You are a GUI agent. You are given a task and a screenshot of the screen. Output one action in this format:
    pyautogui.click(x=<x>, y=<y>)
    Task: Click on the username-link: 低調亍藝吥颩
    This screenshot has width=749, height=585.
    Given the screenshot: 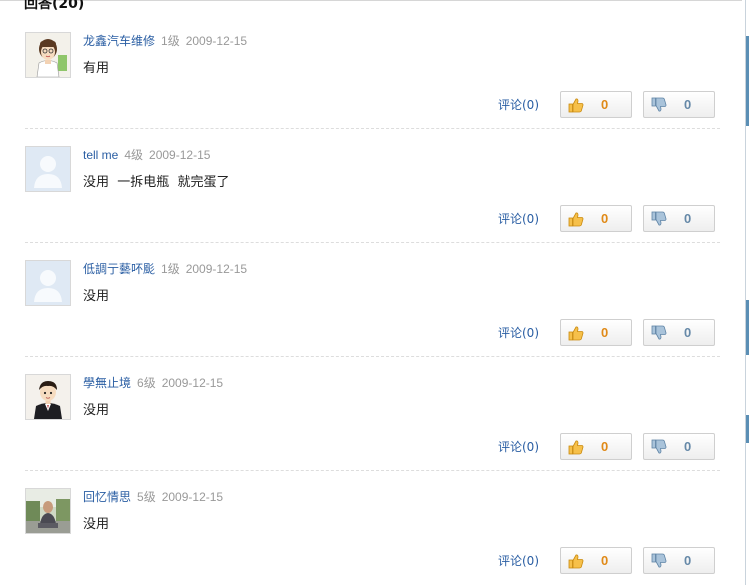 What is the action you would take?
    pyautogui.click(x=119, y=269)
    